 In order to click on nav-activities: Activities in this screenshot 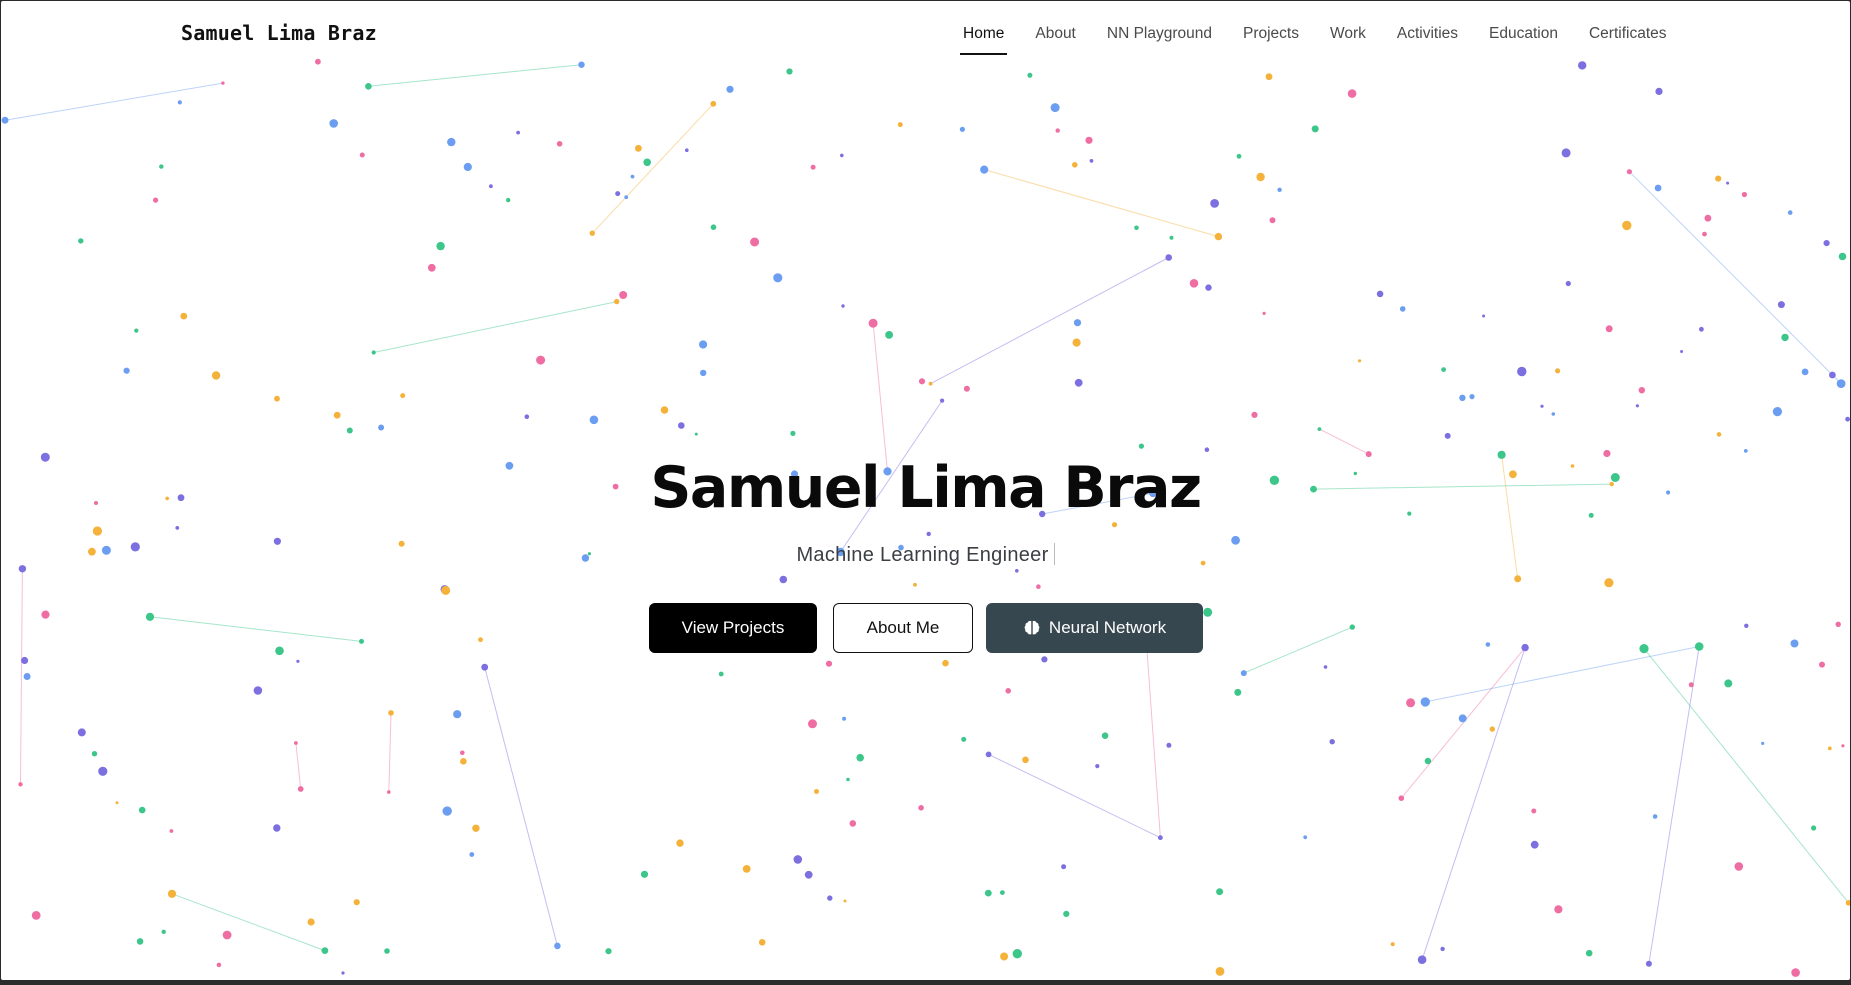, I will do `click(1427, 34)`.